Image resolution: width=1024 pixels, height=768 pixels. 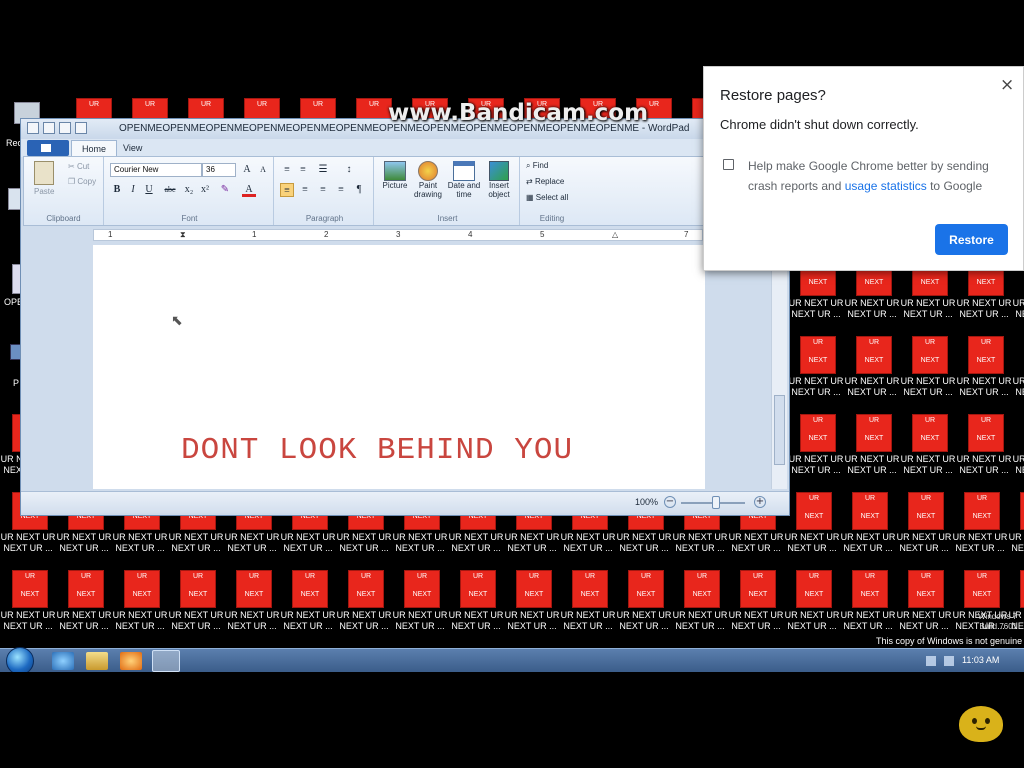 I want to click on find-label: Find, so click(x=540, y=165).